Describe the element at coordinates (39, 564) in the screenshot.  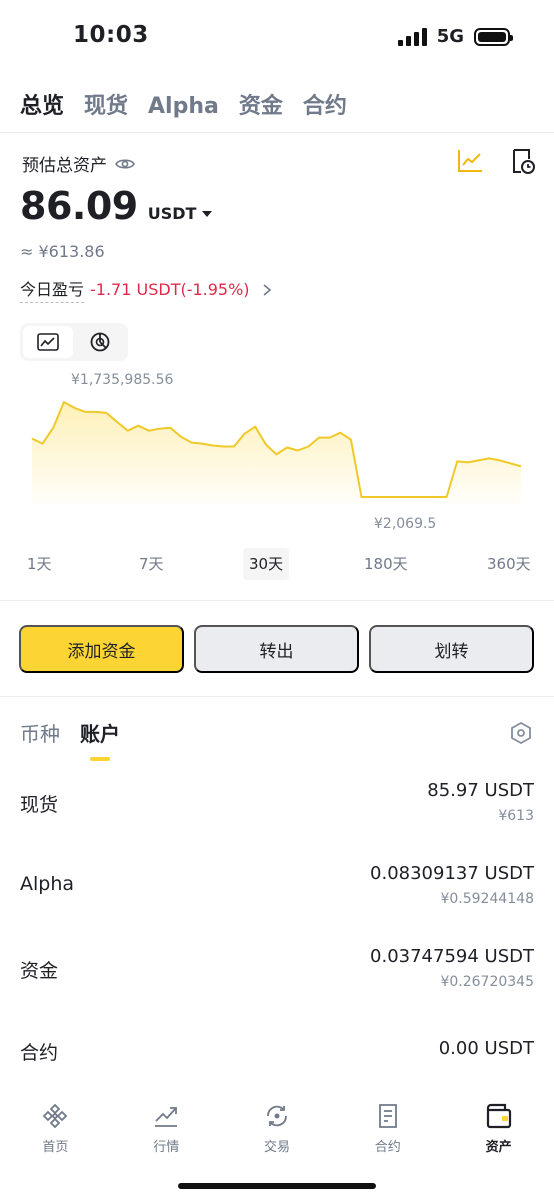
I see `range-1d: 1天` at that location.